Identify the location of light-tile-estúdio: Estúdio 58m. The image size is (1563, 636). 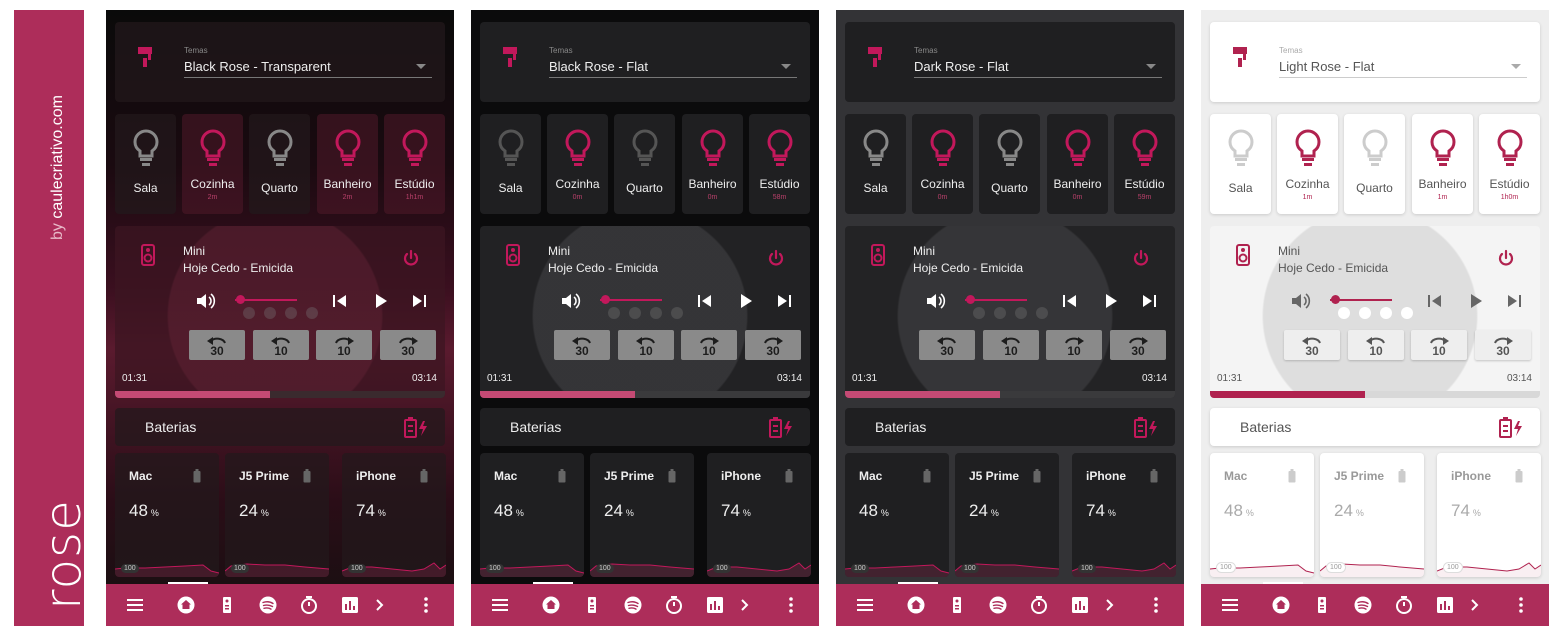
(779, 164).